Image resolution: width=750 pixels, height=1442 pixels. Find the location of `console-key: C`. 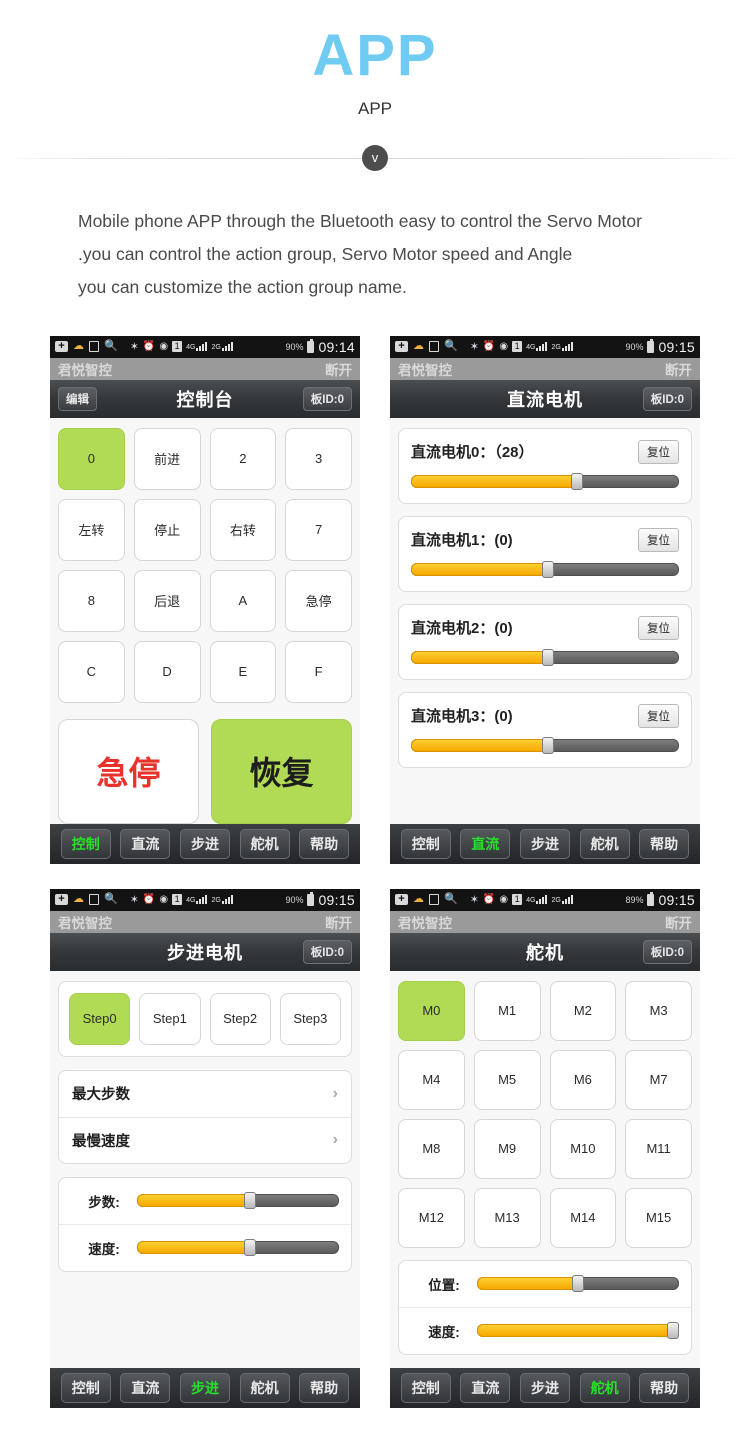

console-key: C is located at coordinates (91, 671).